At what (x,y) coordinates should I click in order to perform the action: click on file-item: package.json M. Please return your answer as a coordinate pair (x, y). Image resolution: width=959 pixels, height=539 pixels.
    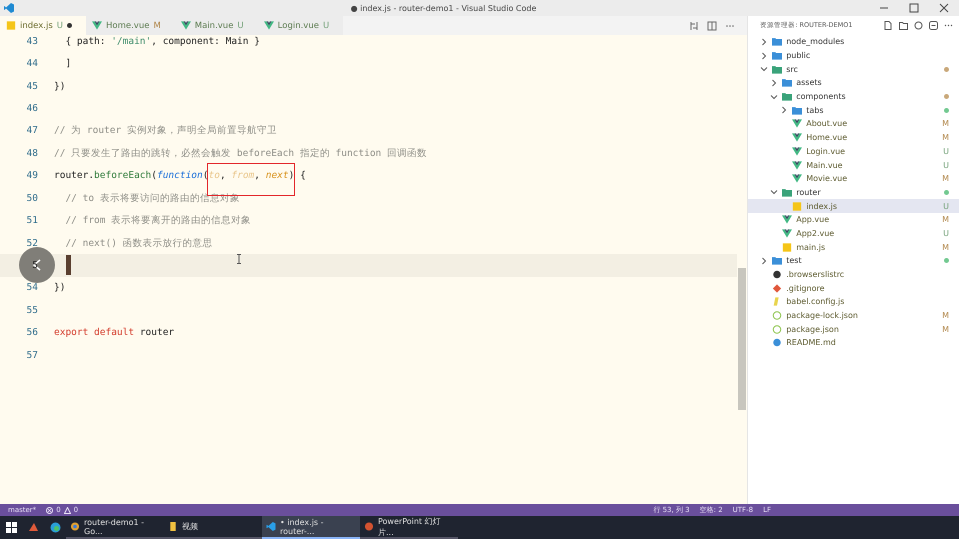
    Looking at the image, I should click on (853, 329).